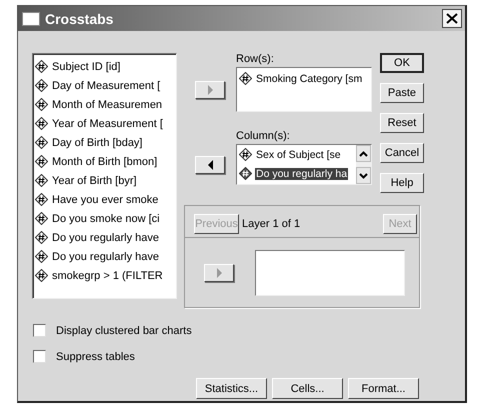 The height and width of the screenshot is (412, 478). I want to click on move-button, so click(210, 165).